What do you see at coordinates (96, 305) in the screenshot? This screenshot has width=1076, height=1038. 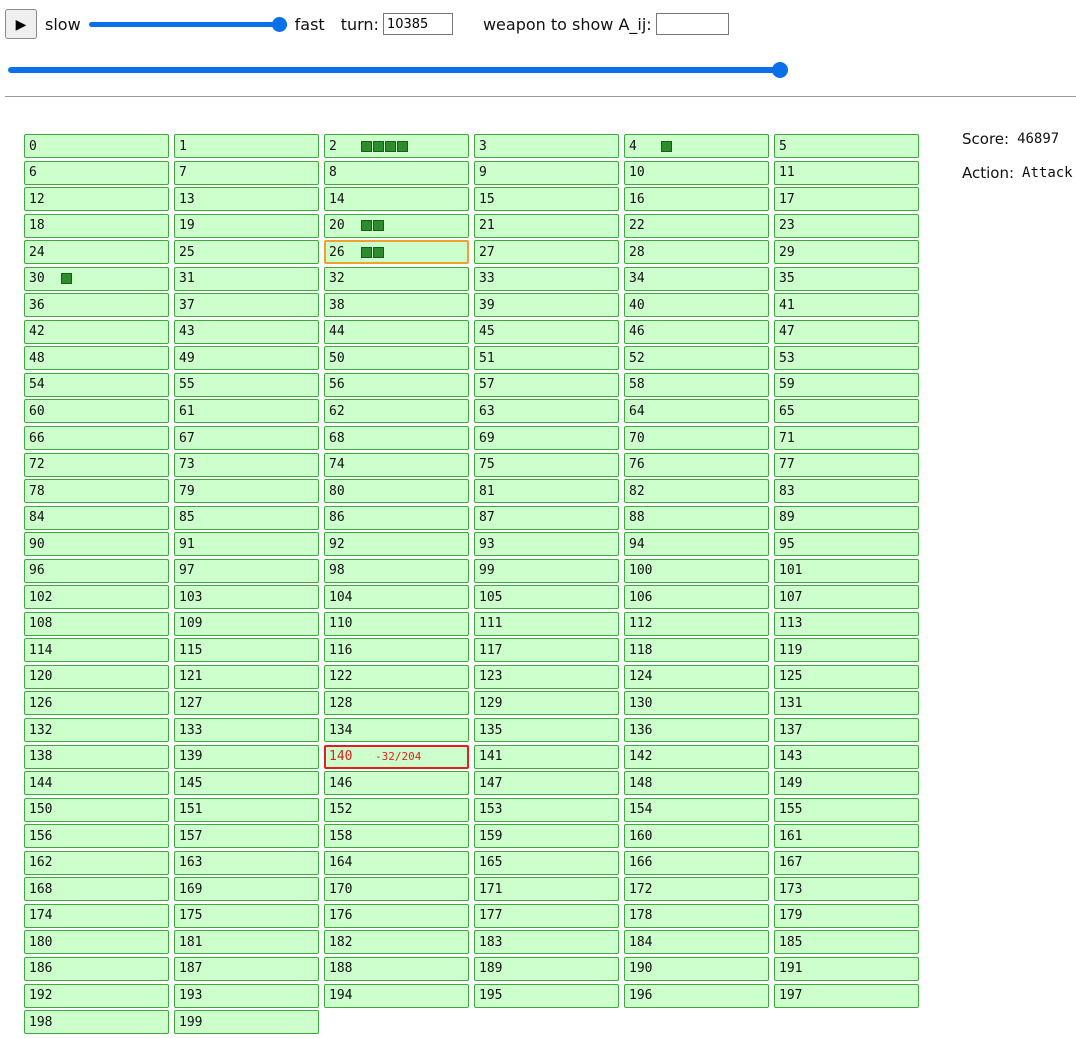 I see `cell-36: 36` at bounding box center [96, 305].